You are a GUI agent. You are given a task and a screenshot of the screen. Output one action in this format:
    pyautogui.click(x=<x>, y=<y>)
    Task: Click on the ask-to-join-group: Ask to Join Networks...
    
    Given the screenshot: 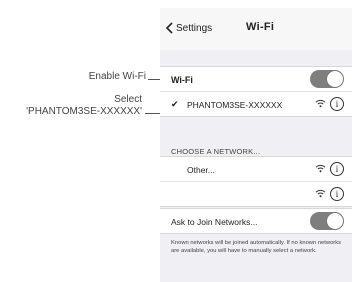 What is the action you would take?
    pyautogui.click(x=256, y=221)
    